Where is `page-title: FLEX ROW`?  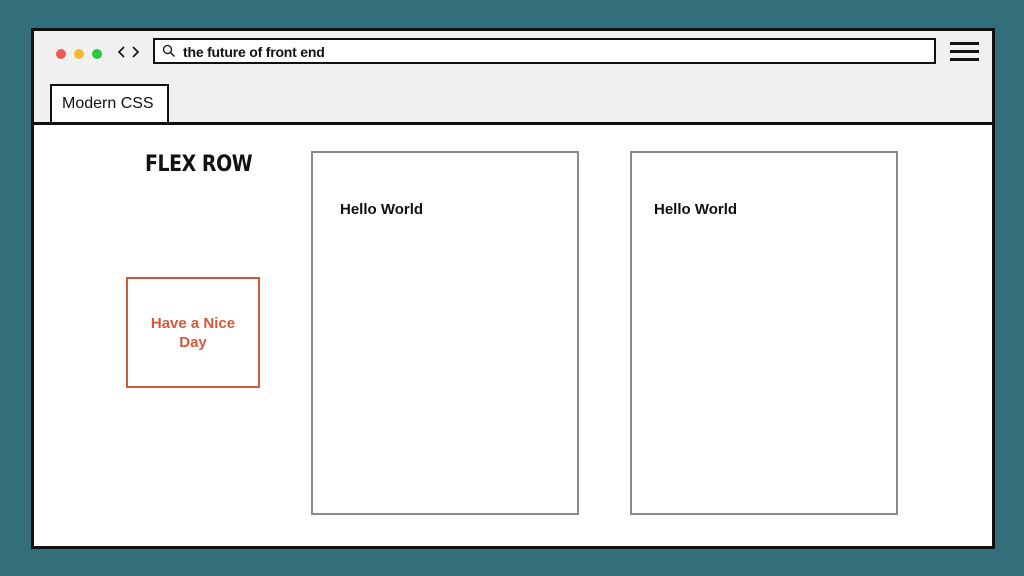
page-title: FLEX ROW is located at coordinates (199, 164).